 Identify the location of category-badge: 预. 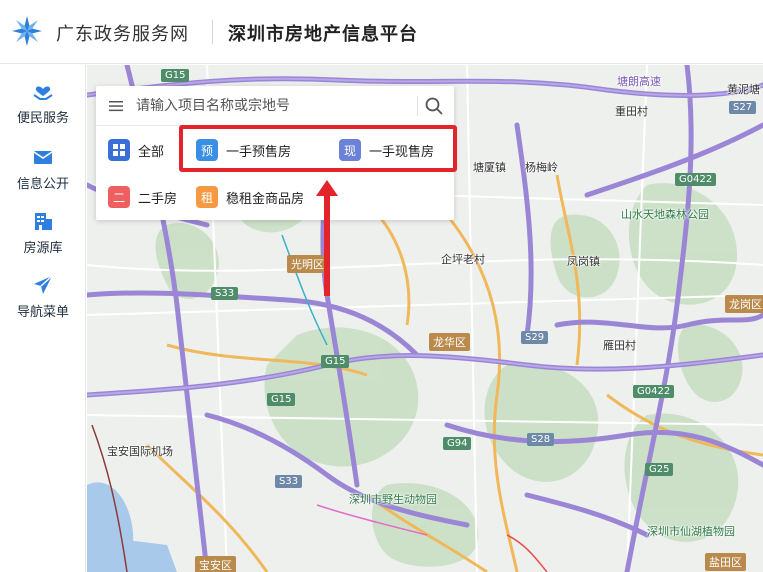
(207, 150).